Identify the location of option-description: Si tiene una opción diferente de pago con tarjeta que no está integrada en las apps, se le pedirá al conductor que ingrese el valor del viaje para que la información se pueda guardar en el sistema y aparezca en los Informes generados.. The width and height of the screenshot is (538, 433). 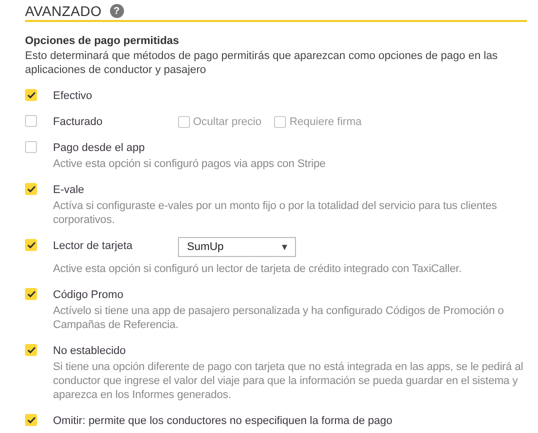
(288, 381).